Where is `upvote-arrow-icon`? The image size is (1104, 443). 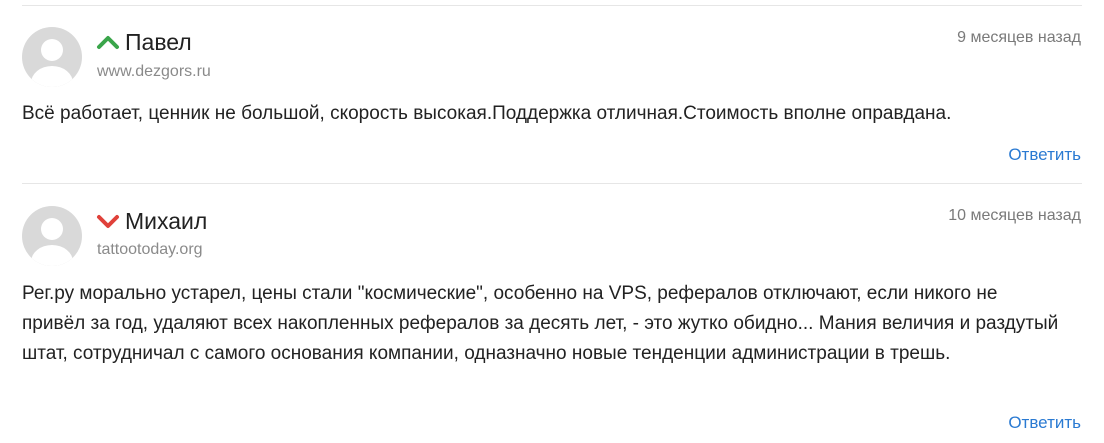 upvote-arrow-icon is located at coordinates (108, 42).